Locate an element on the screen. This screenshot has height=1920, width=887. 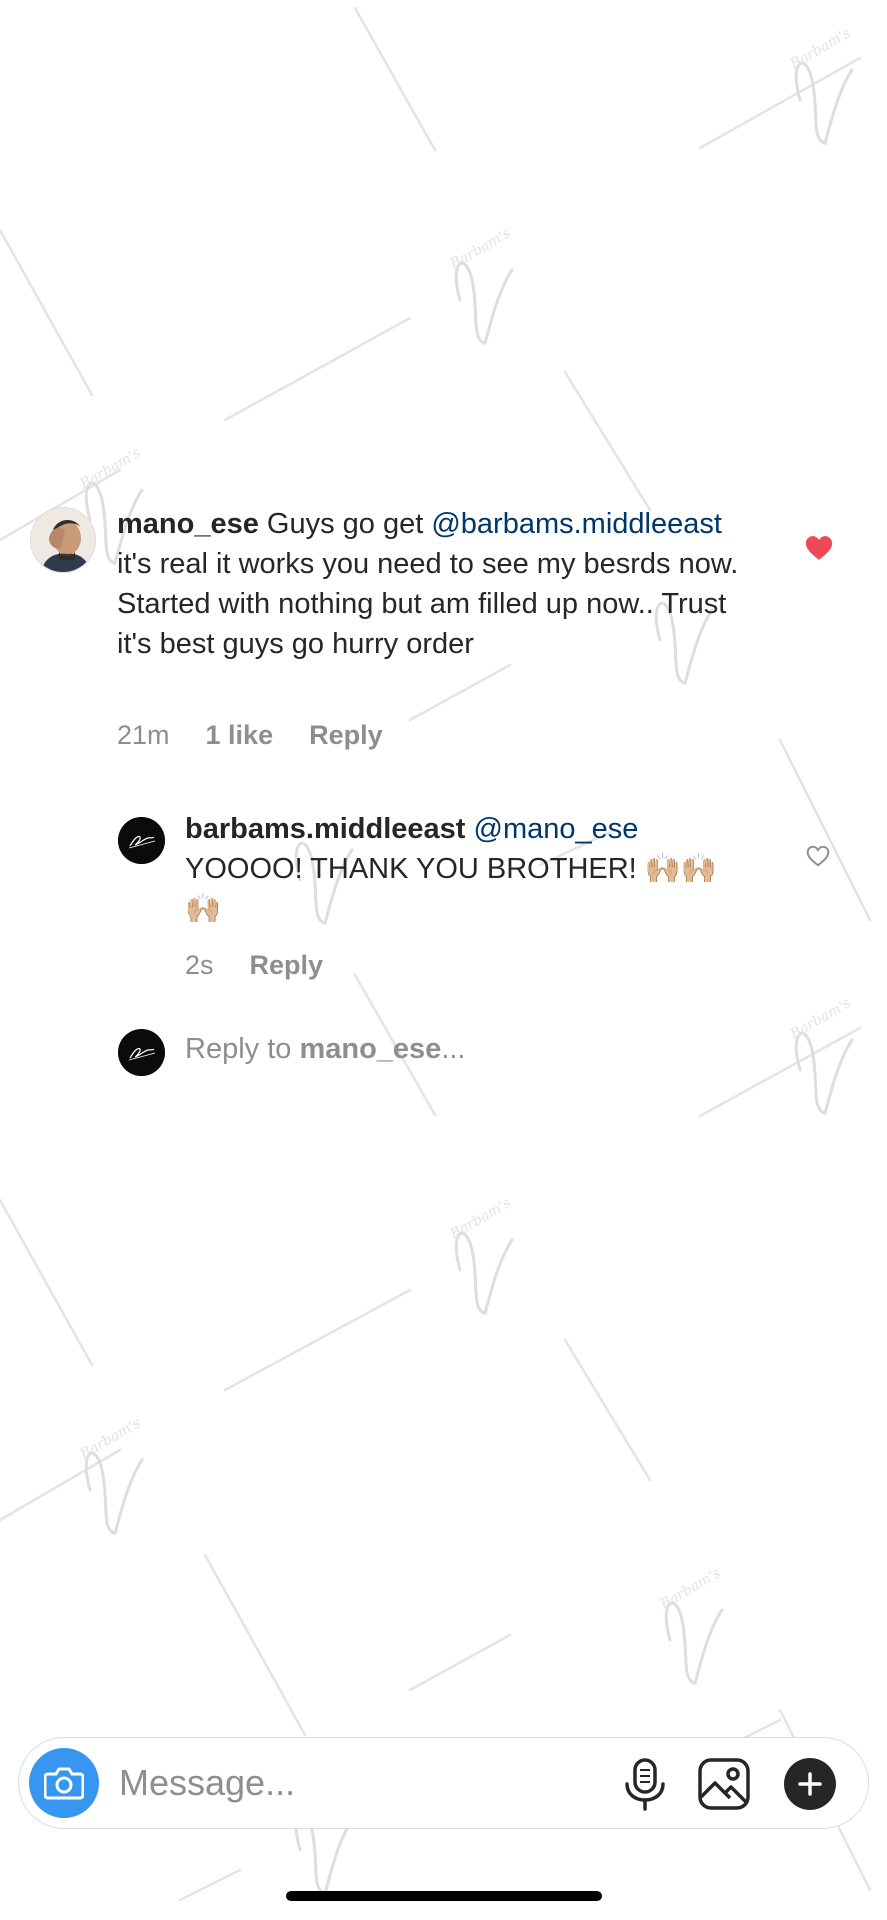
comment-meta: 21m 1 like Reply is located at coordinates (250, 735).